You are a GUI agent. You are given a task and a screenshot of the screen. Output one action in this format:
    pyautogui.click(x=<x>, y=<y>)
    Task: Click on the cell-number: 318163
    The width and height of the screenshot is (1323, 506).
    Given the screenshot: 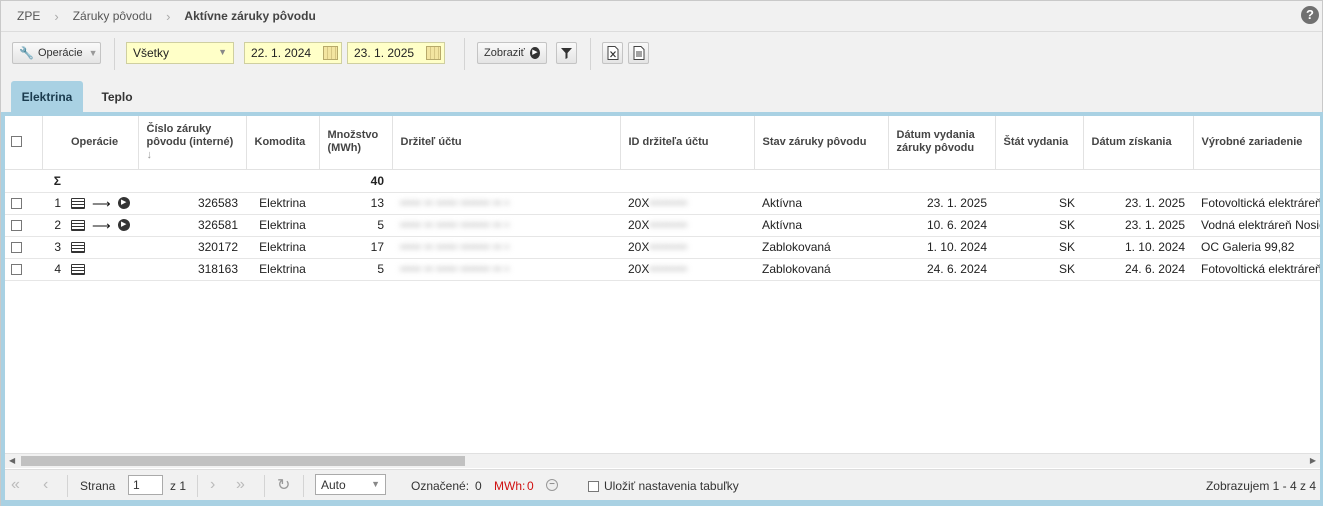 What is the action you would take?
    pyautogui.click(x=192, y=269)
    